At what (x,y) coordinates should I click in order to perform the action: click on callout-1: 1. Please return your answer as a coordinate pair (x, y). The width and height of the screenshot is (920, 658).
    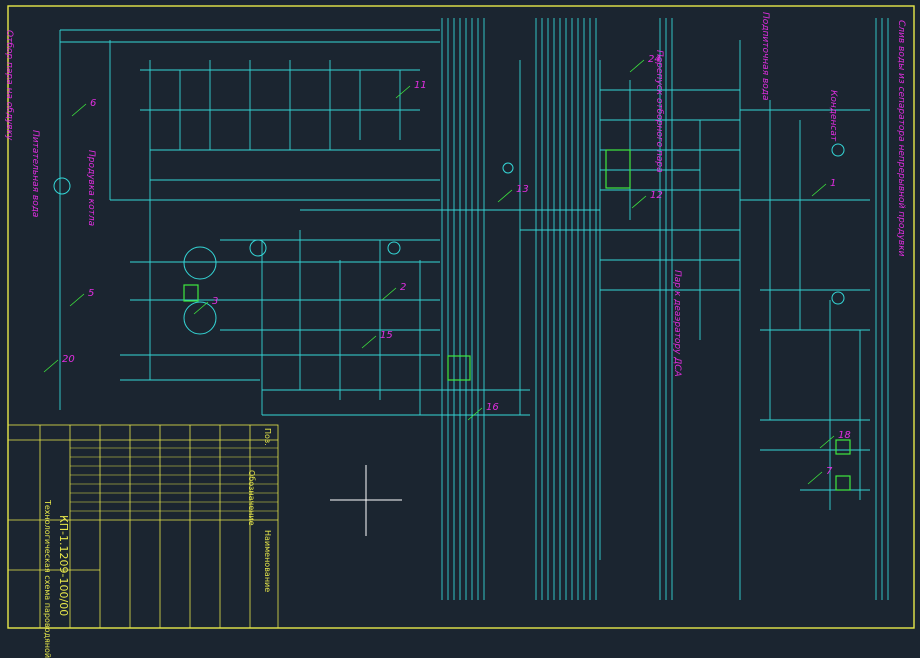
    Looking at the image, I should click on (833, 183).